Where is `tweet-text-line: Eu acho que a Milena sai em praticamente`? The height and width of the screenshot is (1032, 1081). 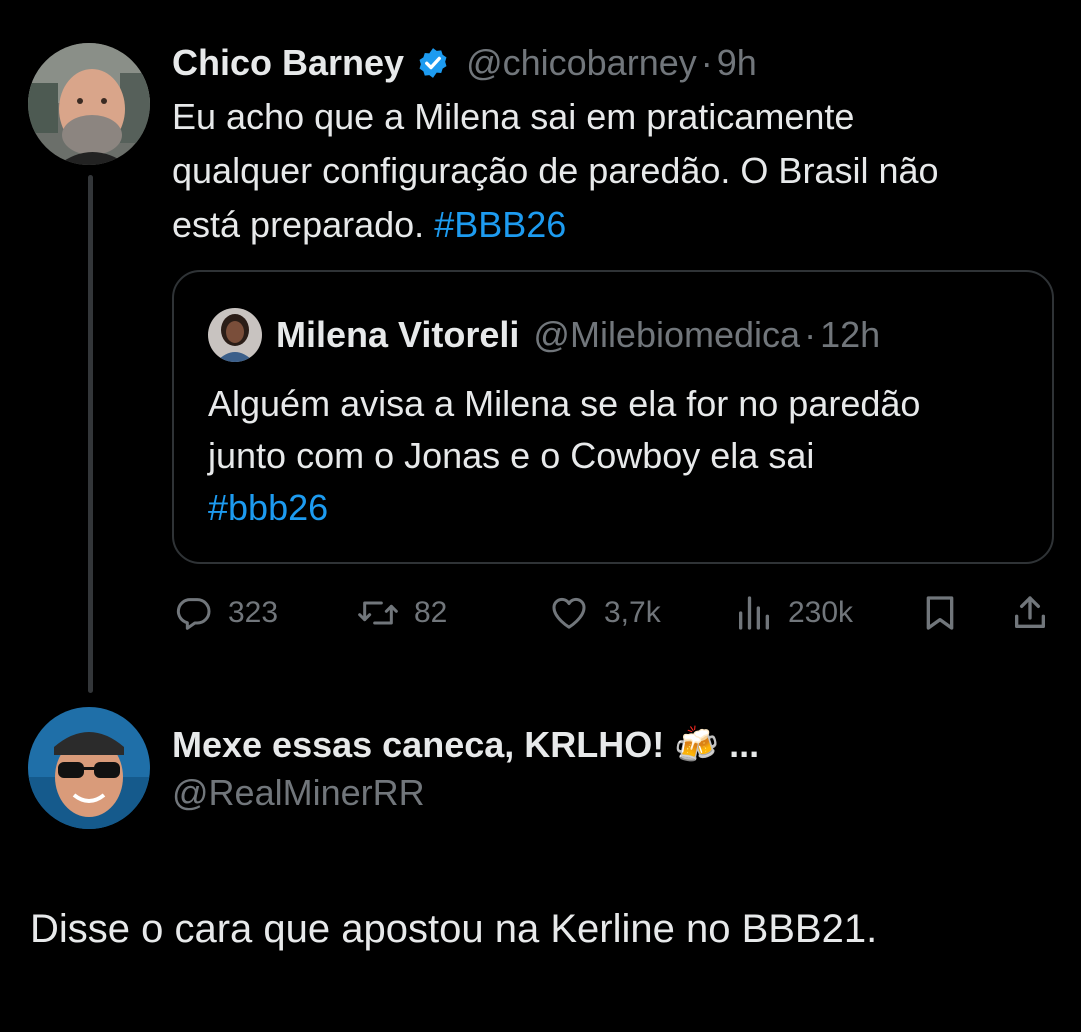 tweet-text-line: Eu acho que a Milena sai em praticamente is located at coordinates (513, 116).